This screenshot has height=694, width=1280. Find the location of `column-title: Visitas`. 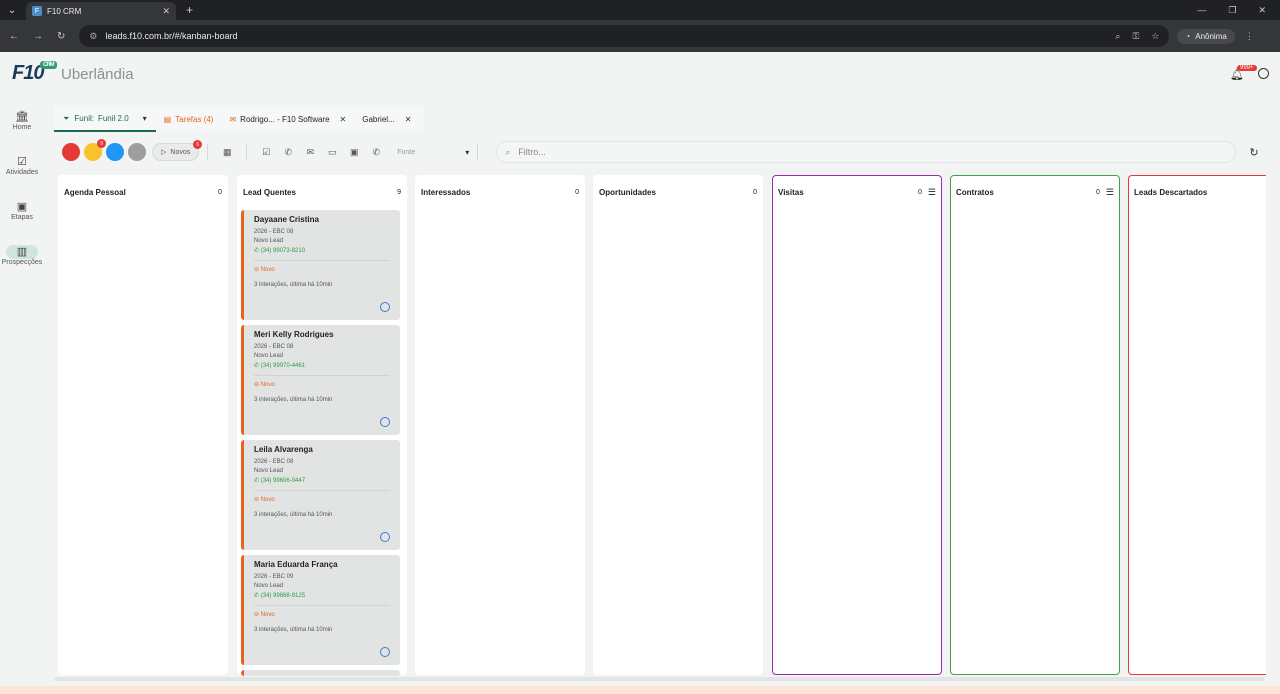

column-title: Visitas is located at coordinates (791, 192).